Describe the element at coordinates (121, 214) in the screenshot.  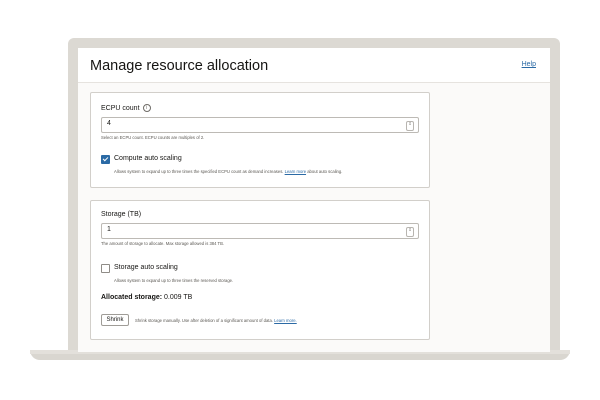
I see `storage-label: Storage (TB)` at that location.